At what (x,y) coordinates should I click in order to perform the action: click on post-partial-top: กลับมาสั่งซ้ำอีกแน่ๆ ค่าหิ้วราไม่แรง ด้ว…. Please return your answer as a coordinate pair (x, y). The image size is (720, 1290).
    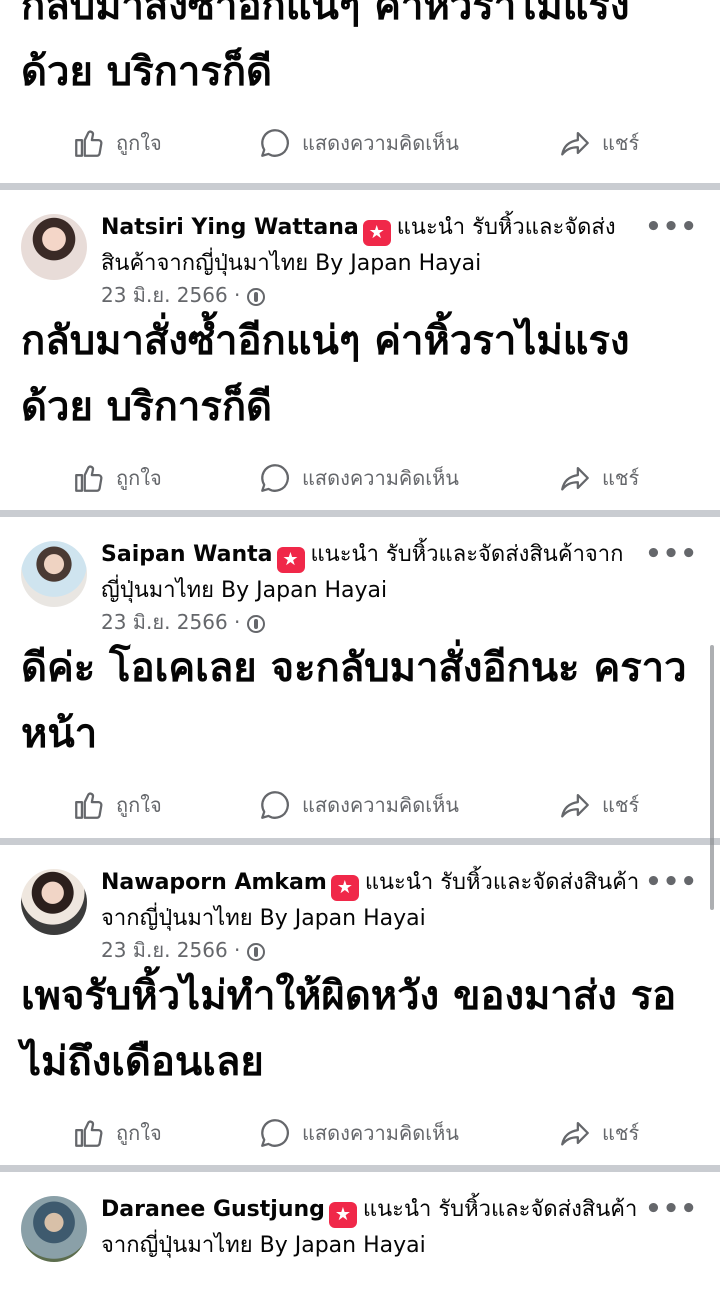
    Looking at the image, I should click on (360, 91).